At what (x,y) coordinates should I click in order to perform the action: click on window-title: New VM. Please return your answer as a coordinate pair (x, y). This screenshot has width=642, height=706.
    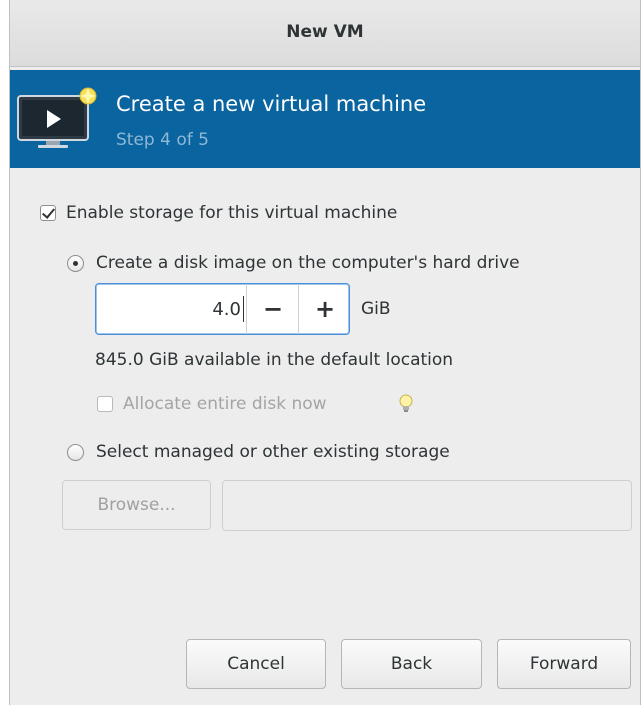
    Looking at the image, I should click on (325, 32).